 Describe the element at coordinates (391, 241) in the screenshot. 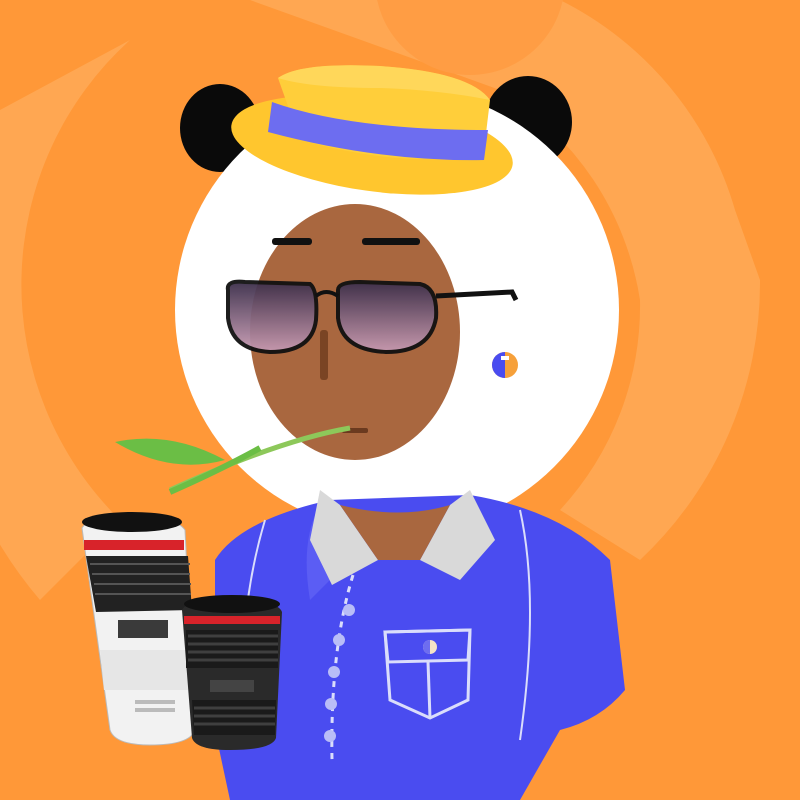

I see `right-eyebrow` at that location.